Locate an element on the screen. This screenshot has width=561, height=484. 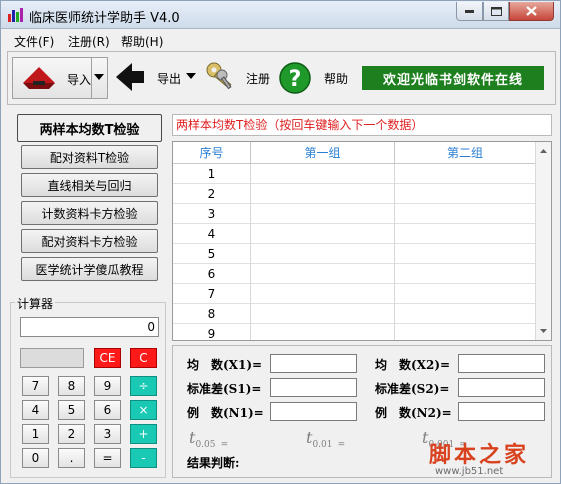
table-row: 9 is located at coordinates (354, 332).